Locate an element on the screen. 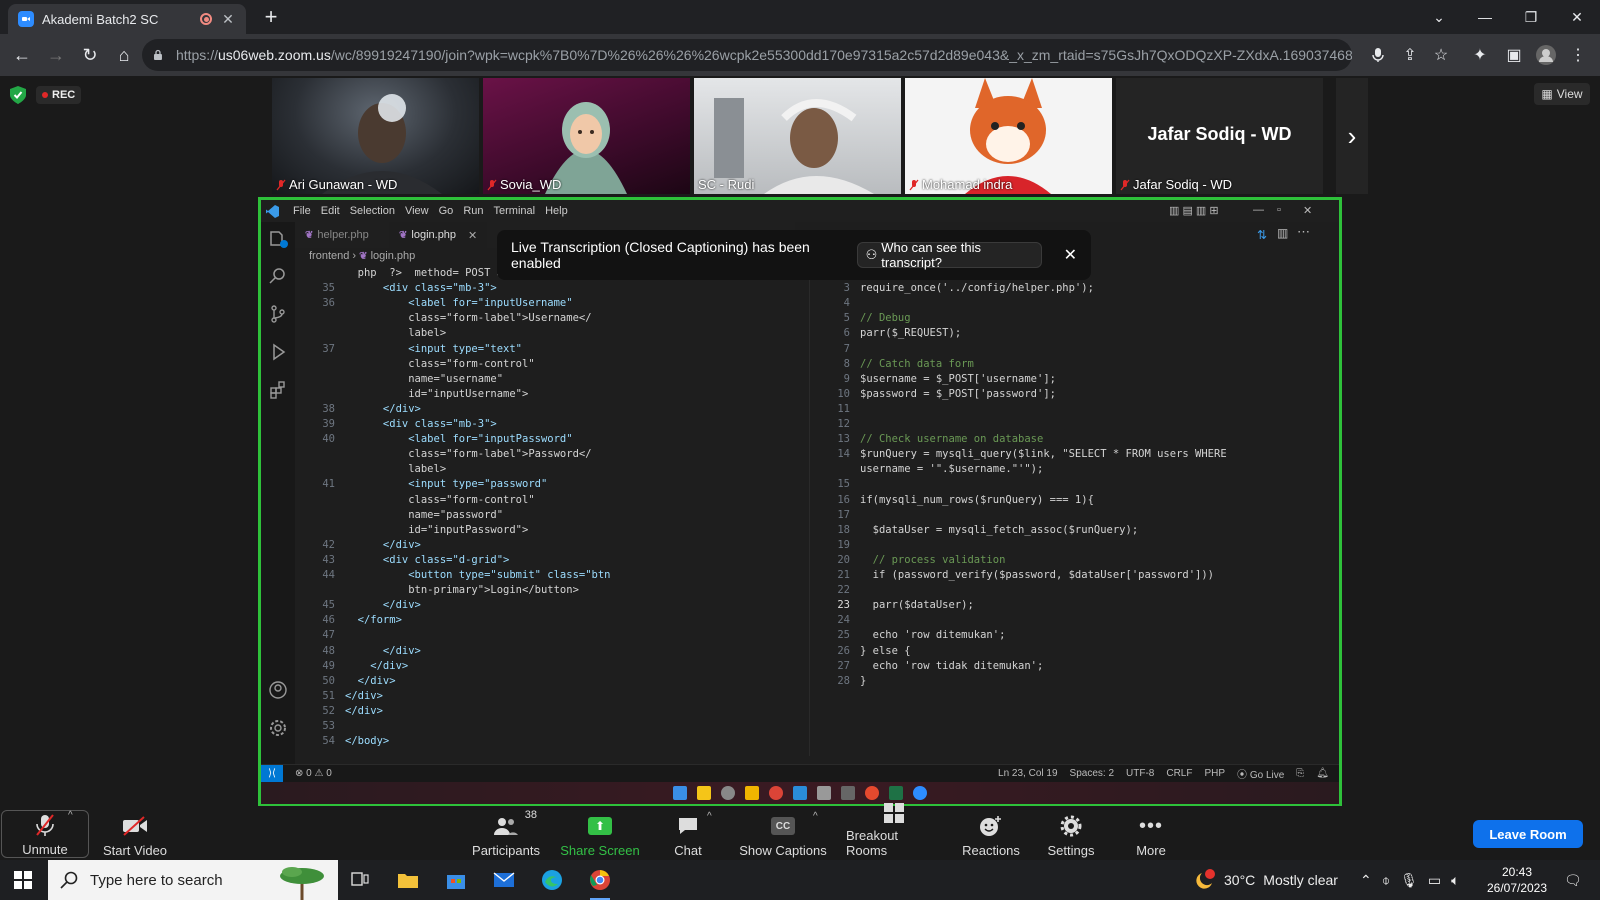  chrome-menu-icon: ⋮ is located at coordinates (1578, 55).